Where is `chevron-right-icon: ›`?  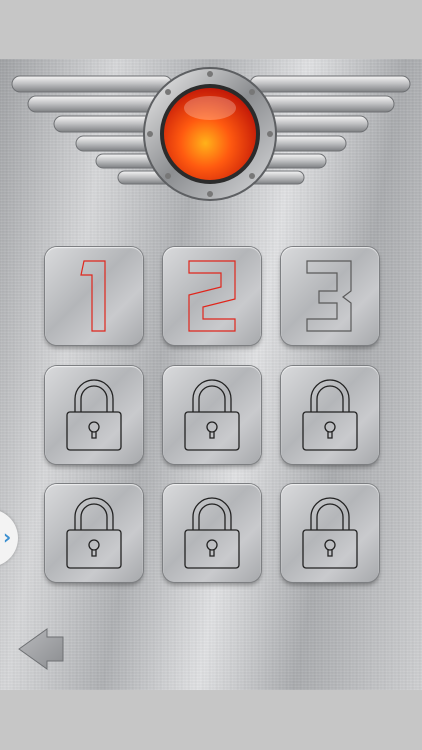
chevron-right-icon: › is located at coordinates (7, 537).